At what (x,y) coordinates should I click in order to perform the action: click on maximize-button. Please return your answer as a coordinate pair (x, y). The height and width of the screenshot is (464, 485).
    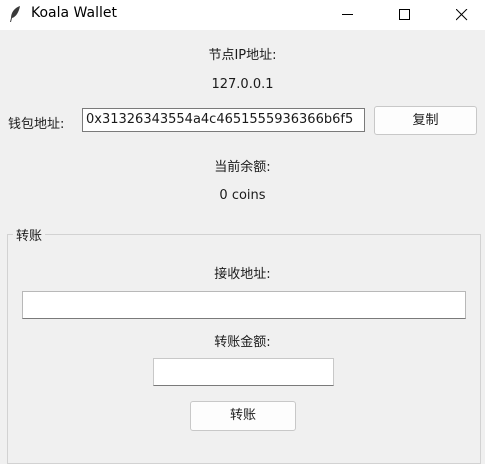
    Looking at the image, I should click on (405, 15).